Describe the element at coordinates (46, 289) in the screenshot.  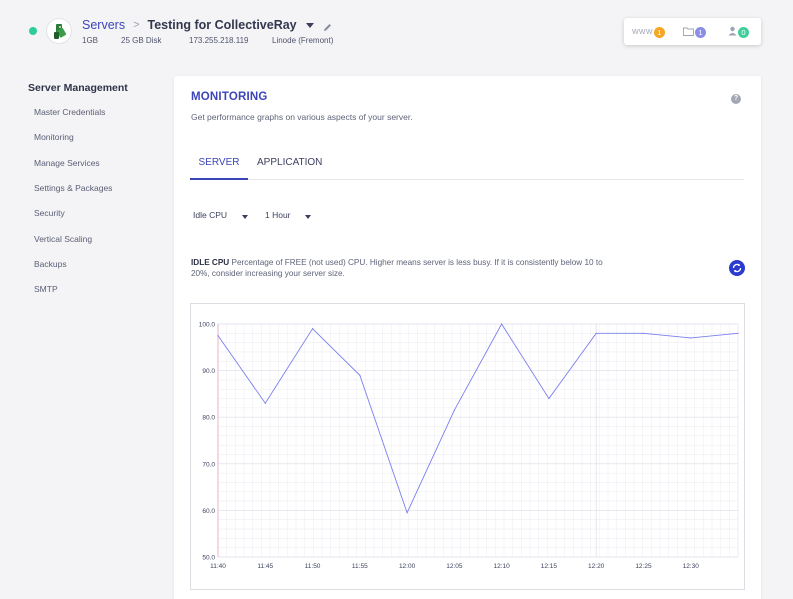
I see `sidebar-item-smtp: SMTP` at that location.